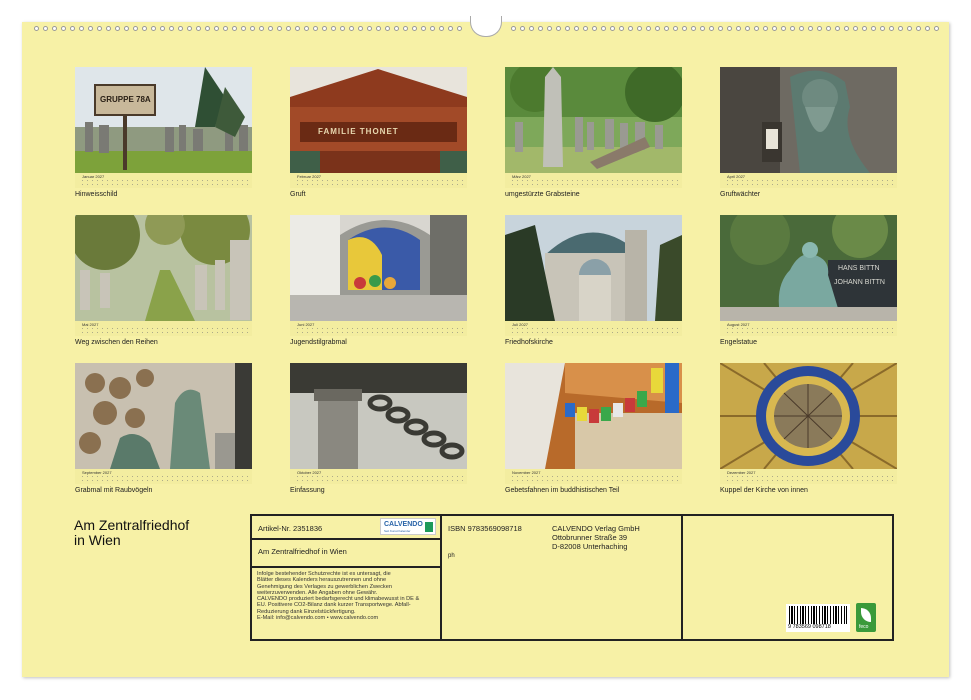  Describe the element at coordinates (163, 476) in the screenshot. I see `calendar-strip: September 2027` at that location.